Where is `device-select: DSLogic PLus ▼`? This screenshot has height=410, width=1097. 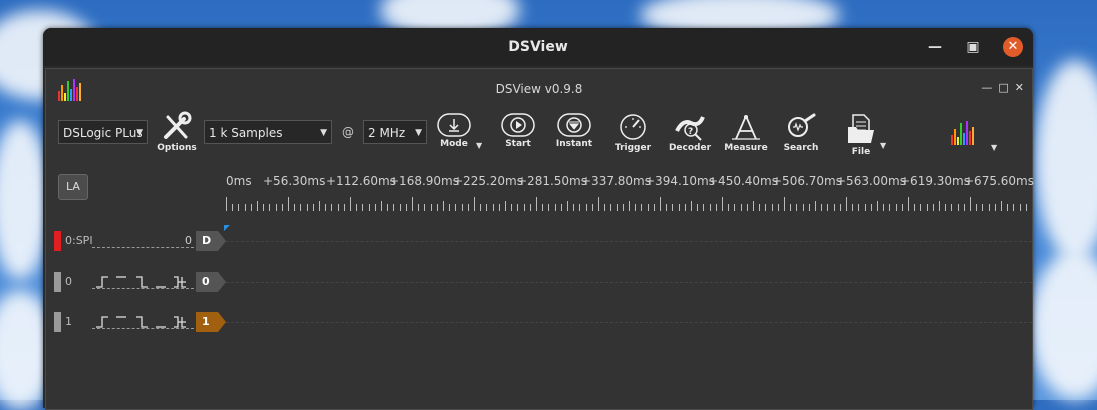
device-select: DSLogic PLus ▼ is located at coordinates (103, 132).